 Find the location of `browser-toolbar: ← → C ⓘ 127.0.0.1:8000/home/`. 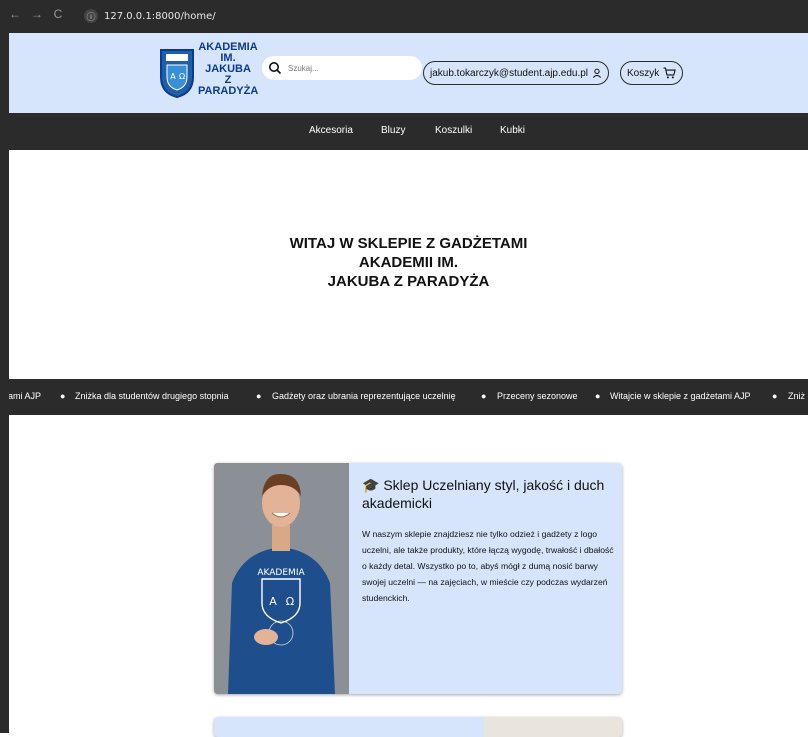

browser-toolbar: ← → C ⓘ 127.0.0.1:8000/home/ is located at coordinates (404, 16).